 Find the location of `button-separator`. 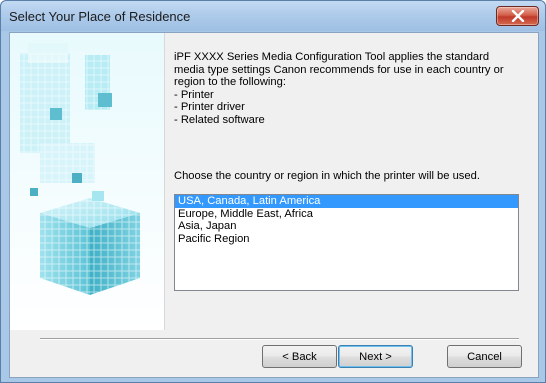

button-separator is located at coordinates (279, 339).